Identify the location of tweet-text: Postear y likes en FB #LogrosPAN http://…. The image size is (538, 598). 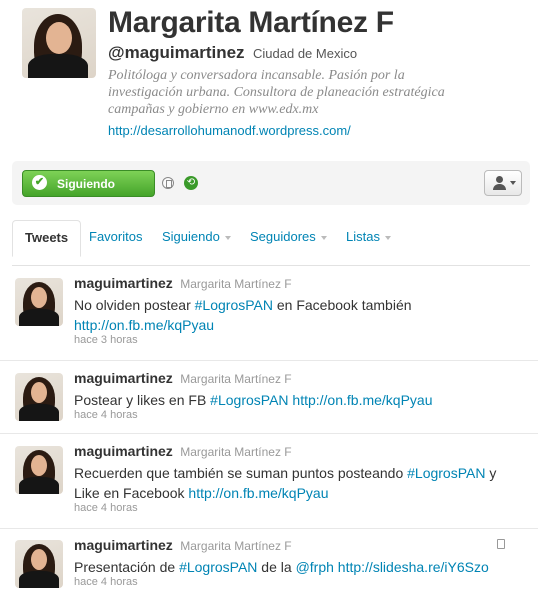
(299, 400).